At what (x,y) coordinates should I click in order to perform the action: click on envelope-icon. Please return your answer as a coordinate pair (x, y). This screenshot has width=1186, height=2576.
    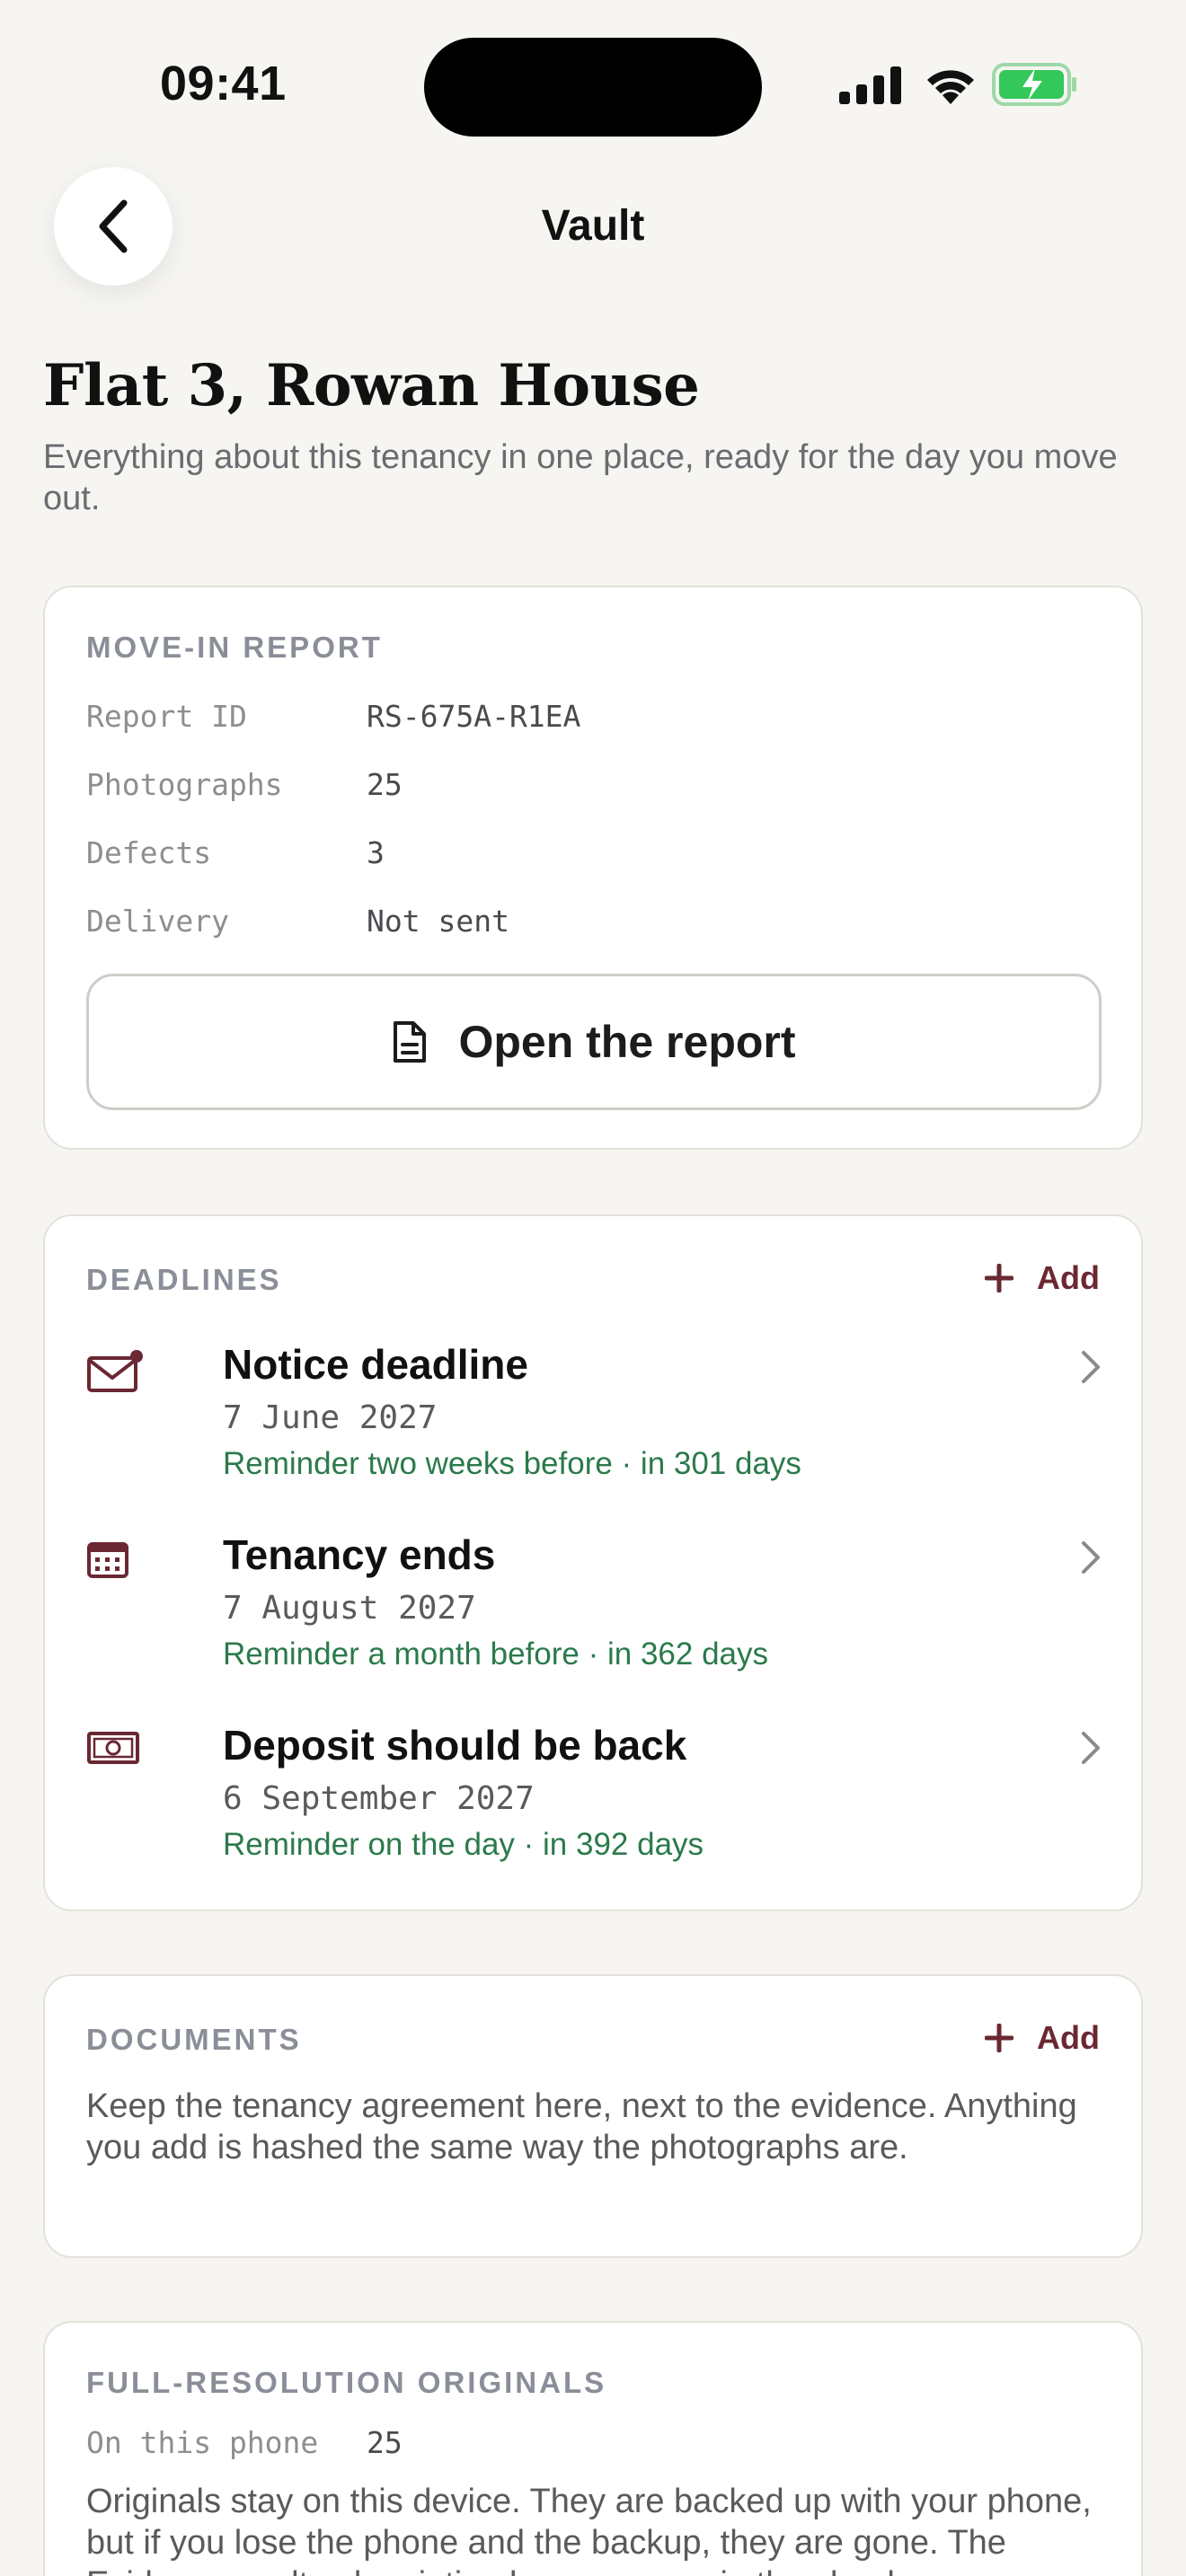
    Looking at the image, I should click on (115, 1371).